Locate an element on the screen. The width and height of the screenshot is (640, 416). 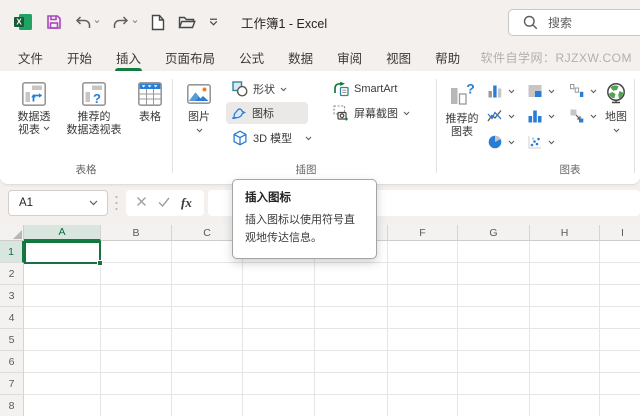
cell-H5 is located at coordinates (565, 340).